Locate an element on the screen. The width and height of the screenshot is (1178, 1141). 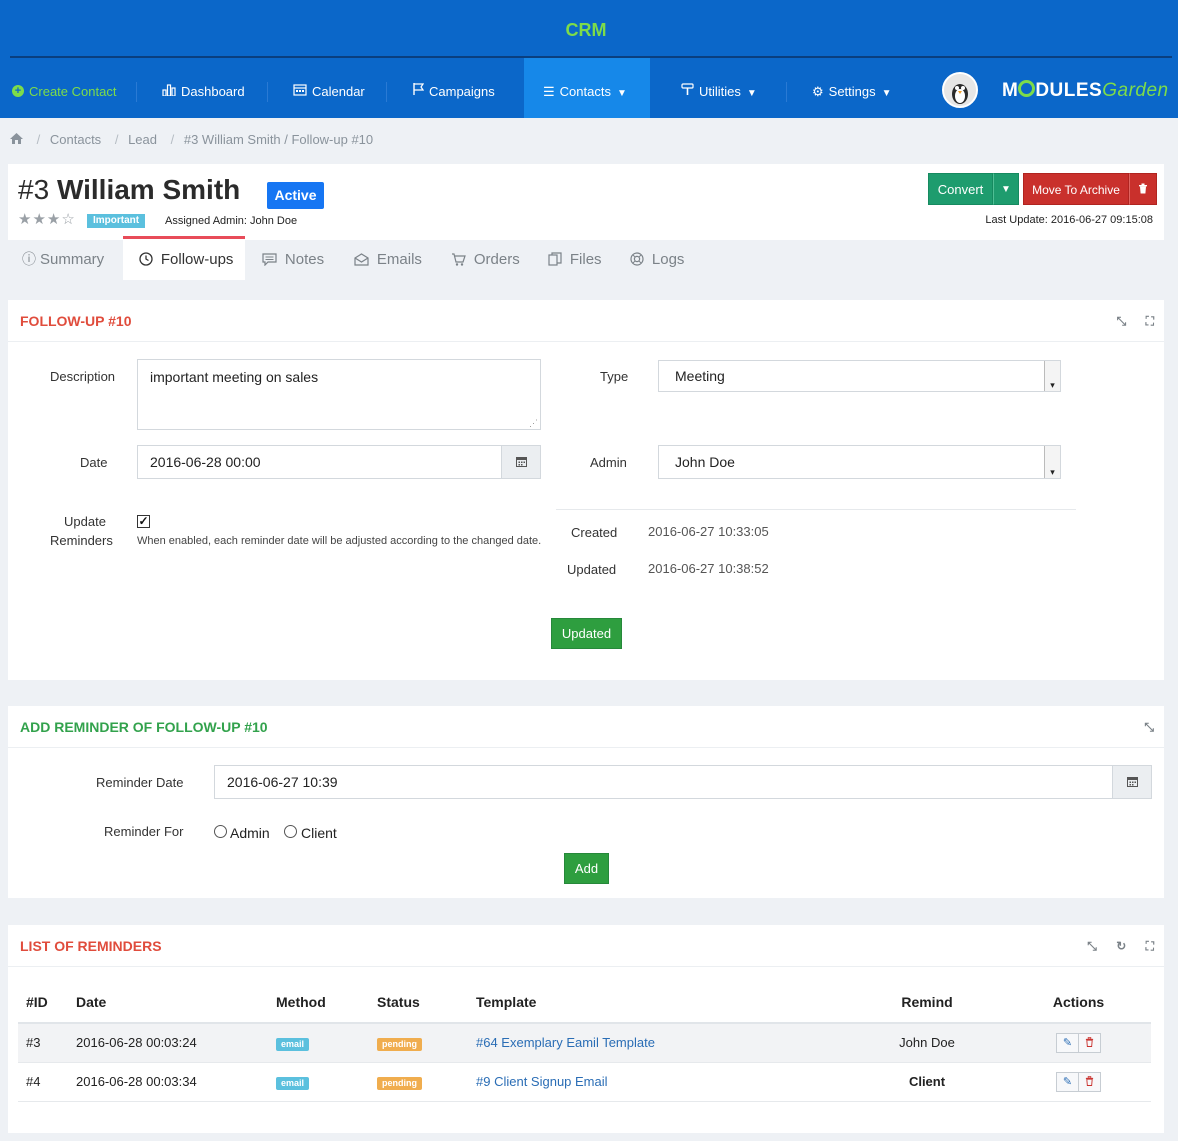
method-badge: email is located at coordinates (293, 1083).